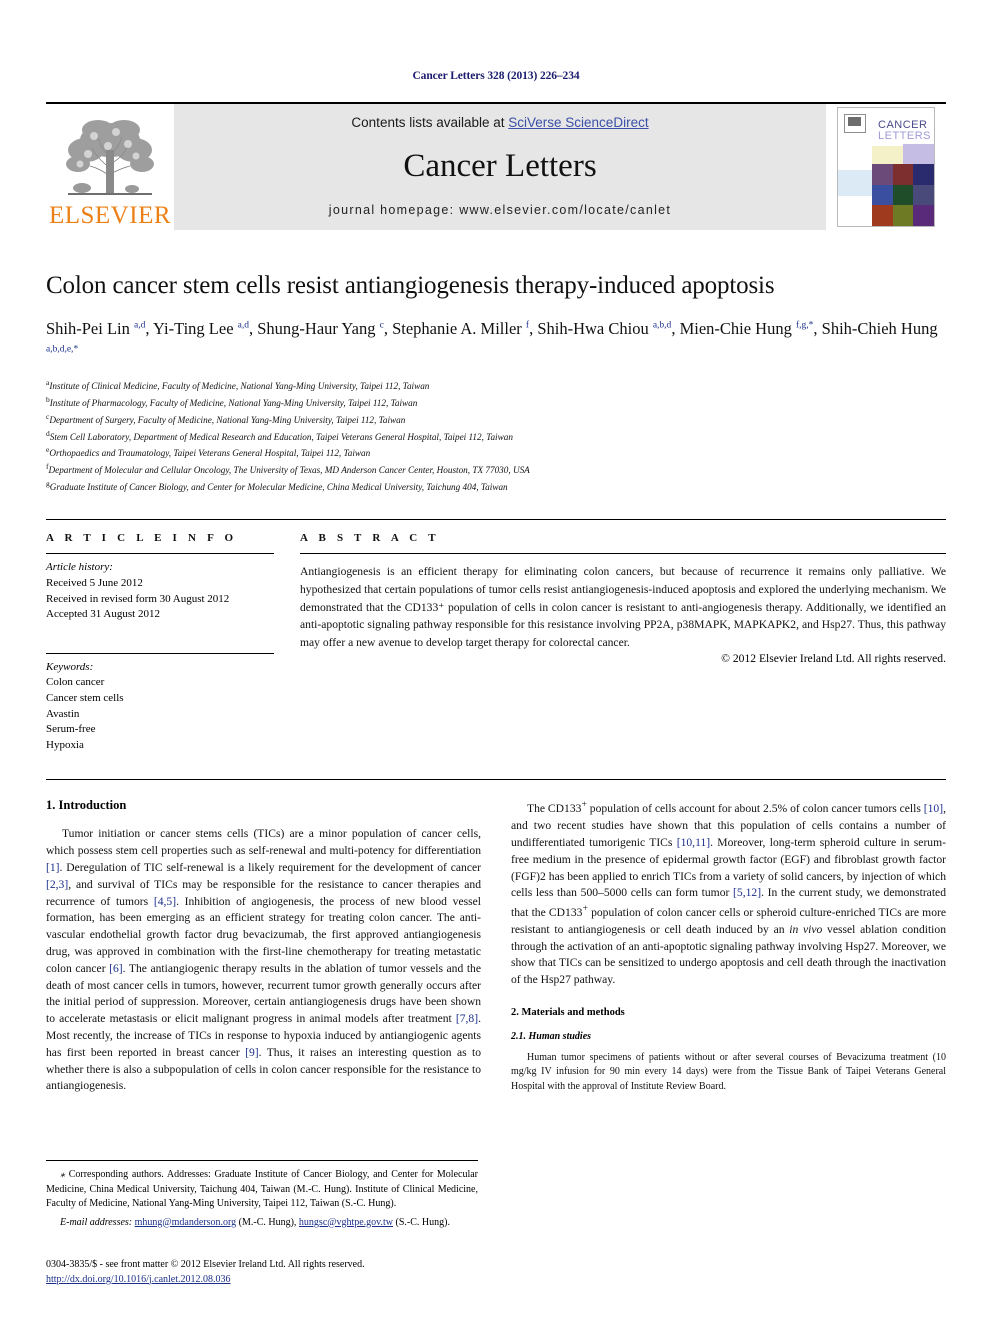  I want to click on keywords-label: Keywords:, so click(70, 666).